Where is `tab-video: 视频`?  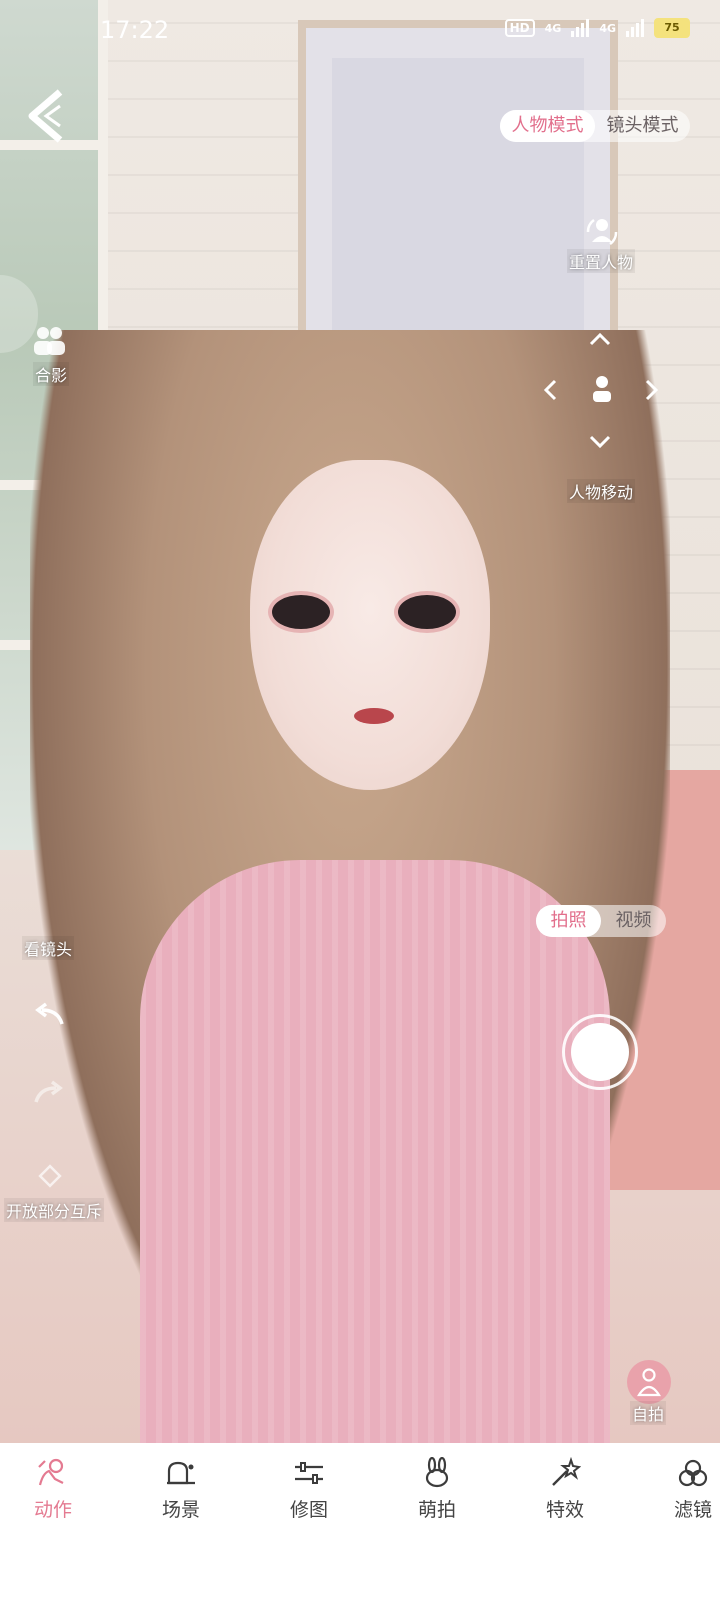
tab-video: 视频 is located at coordinates (633, 921).